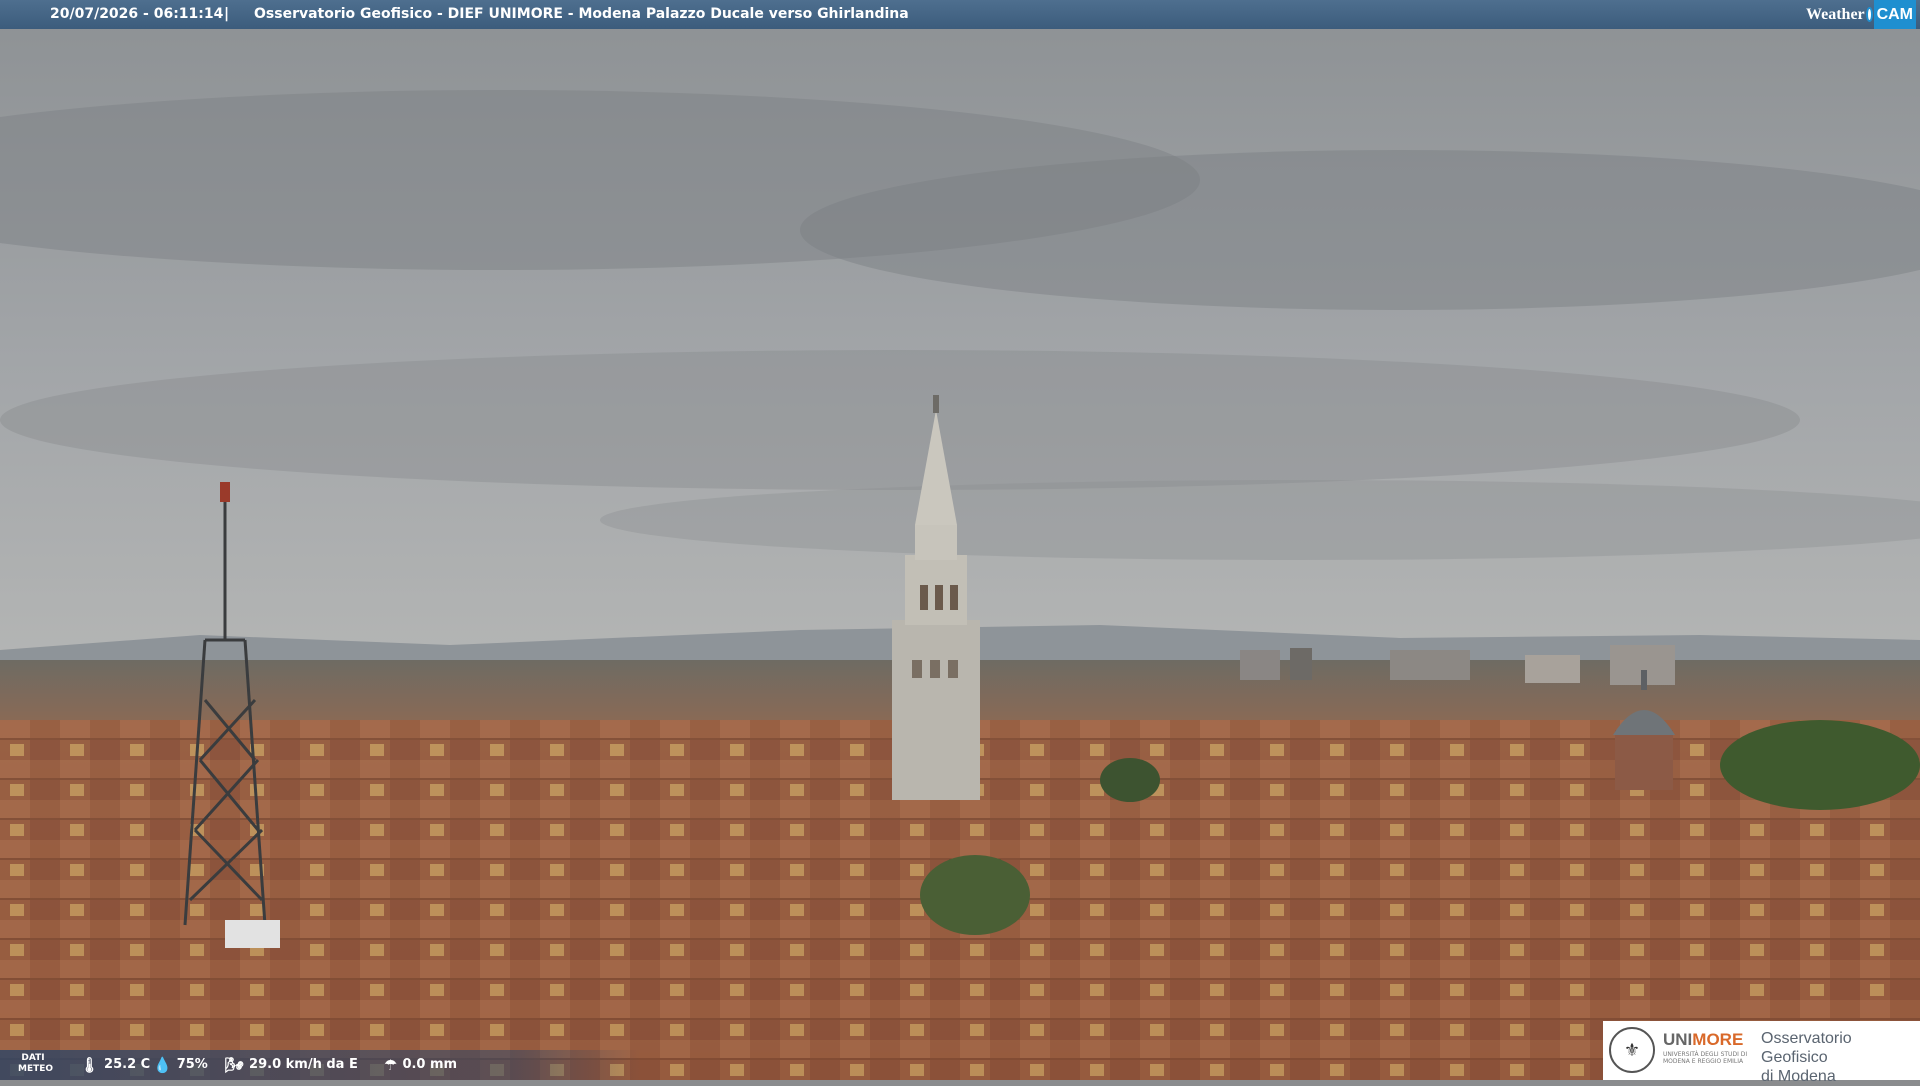 Image resolution: width=1920 pixels, height=1086 pixels. I want to click on weather-label: DATI METEO, so click(36, 1063).